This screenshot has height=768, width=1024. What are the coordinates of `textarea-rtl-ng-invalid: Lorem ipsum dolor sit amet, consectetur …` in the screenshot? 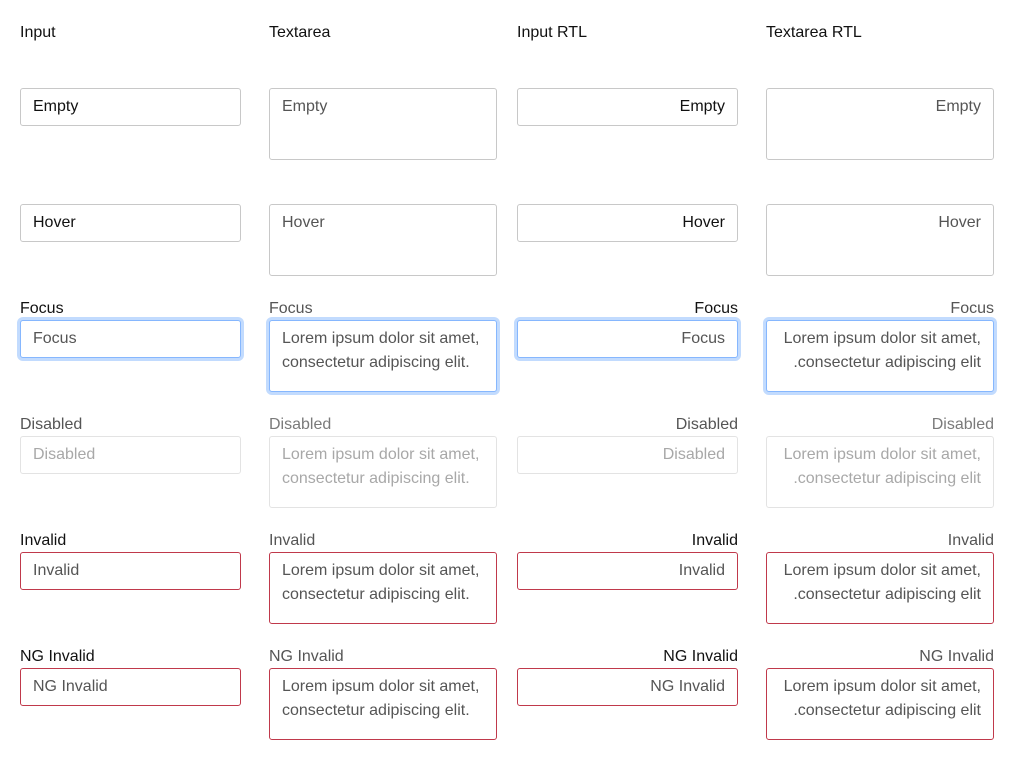 It's located at (880, 704).